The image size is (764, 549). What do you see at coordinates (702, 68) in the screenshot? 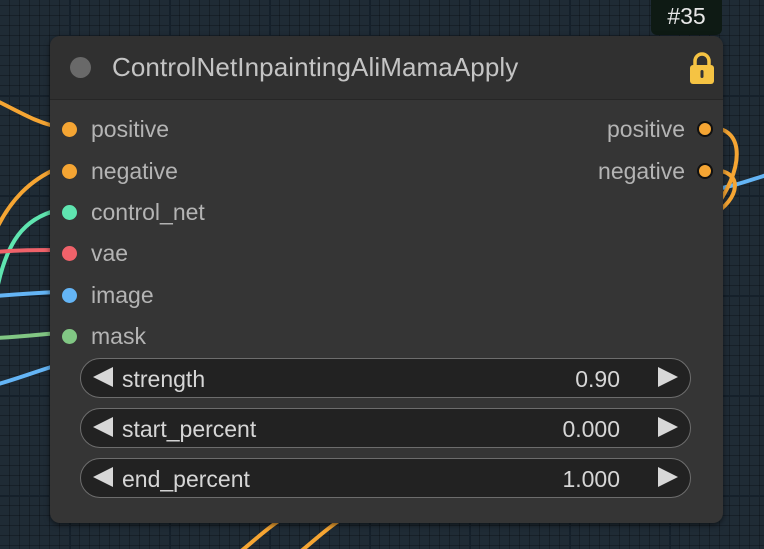
I see `lock-icon` at bounding box center [702, 68].